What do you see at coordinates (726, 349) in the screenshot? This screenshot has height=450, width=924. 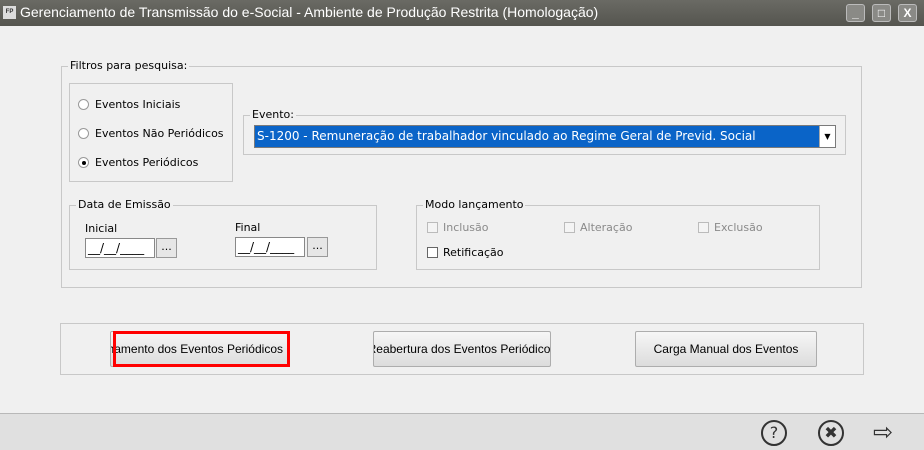 I see `carga-manual-button: Carga Manual dos Eventos` at bounding box center [726, 349].